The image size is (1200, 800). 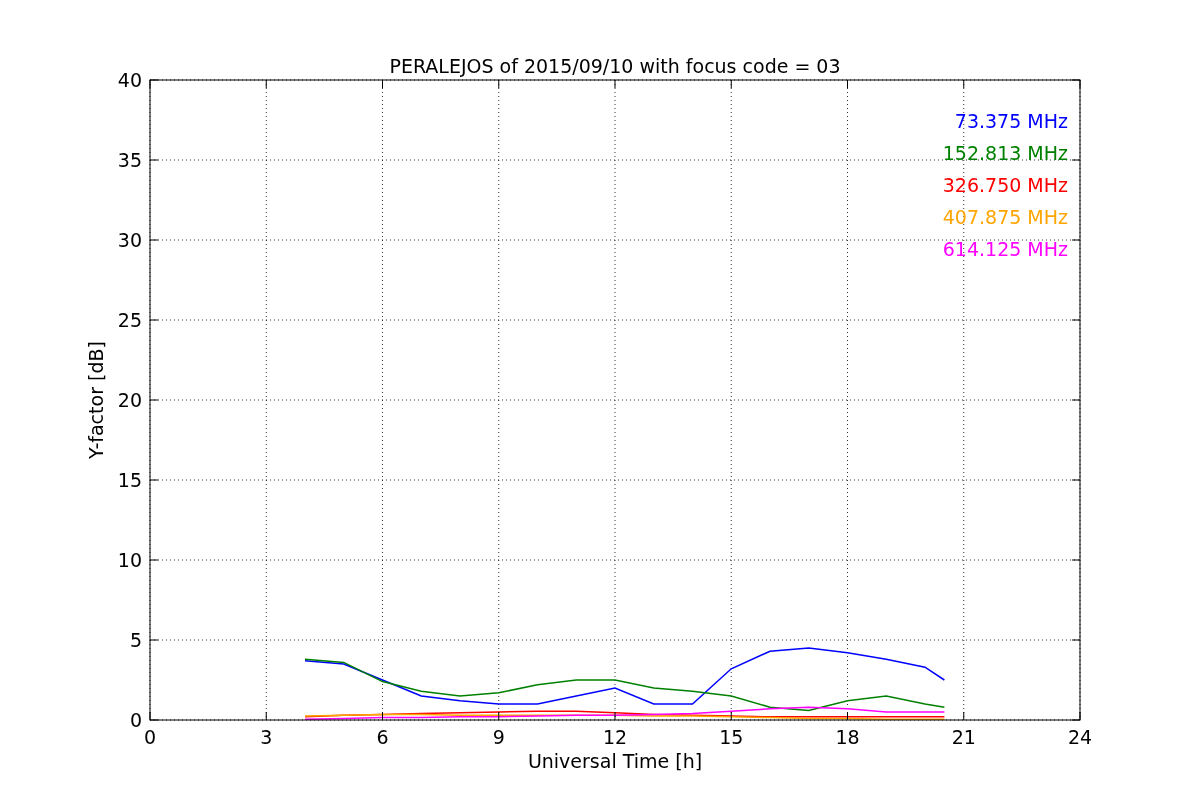 What do you see at coordinates (615, 761) in the screenshot?
I see `axis-label: Universal Time [h]` at bounding box center [615, 761].